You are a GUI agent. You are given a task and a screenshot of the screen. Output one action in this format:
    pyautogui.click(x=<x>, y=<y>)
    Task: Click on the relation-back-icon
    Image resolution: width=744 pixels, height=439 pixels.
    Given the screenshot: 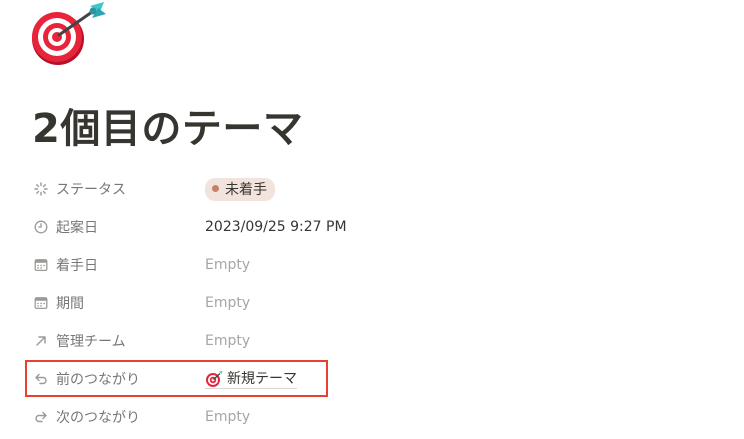 What is the action you would take?
    pyautogui.click(x=41, y=379)
    